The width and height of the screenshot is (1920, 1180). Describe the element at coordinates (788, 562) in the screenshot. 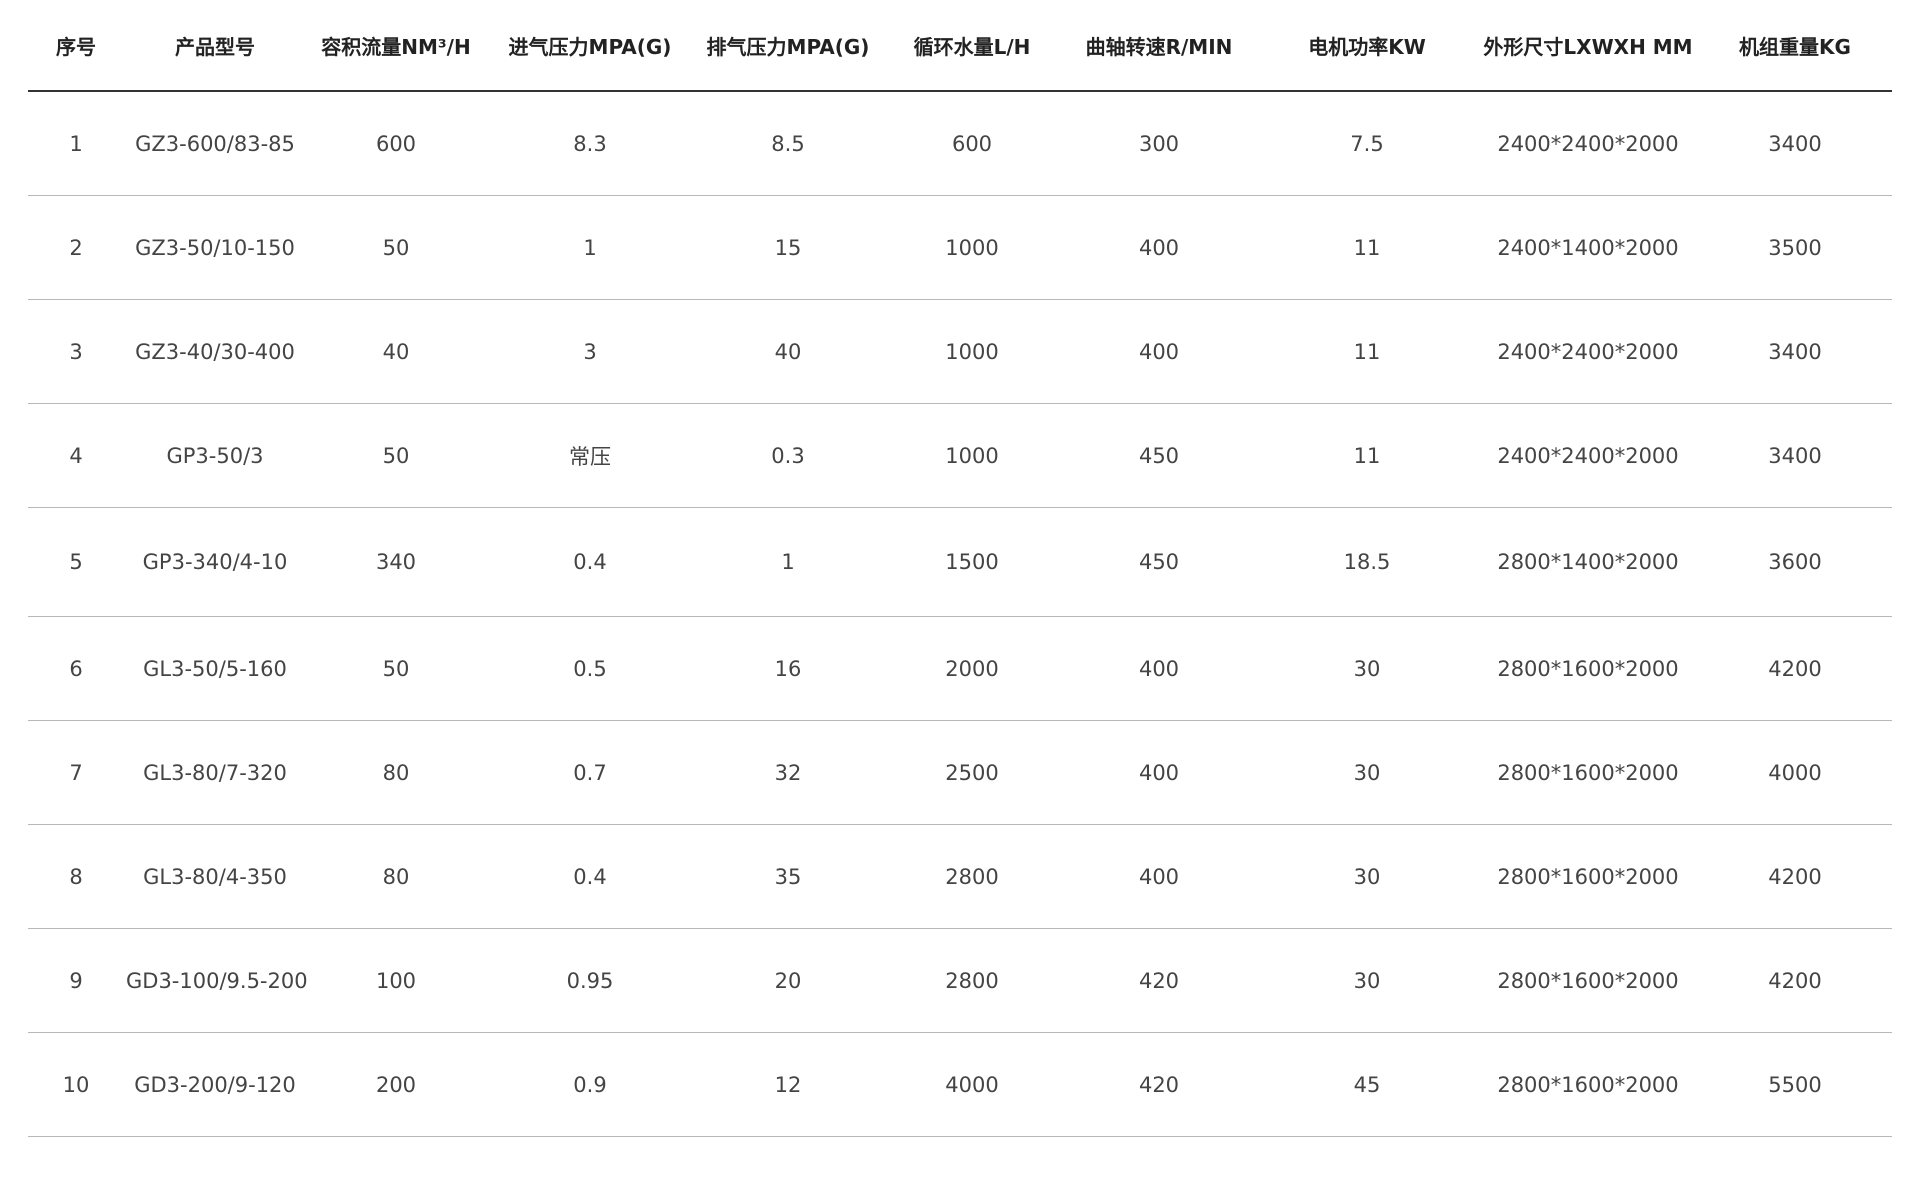

I see `cell-exhaust-pressure: 1` at that location.